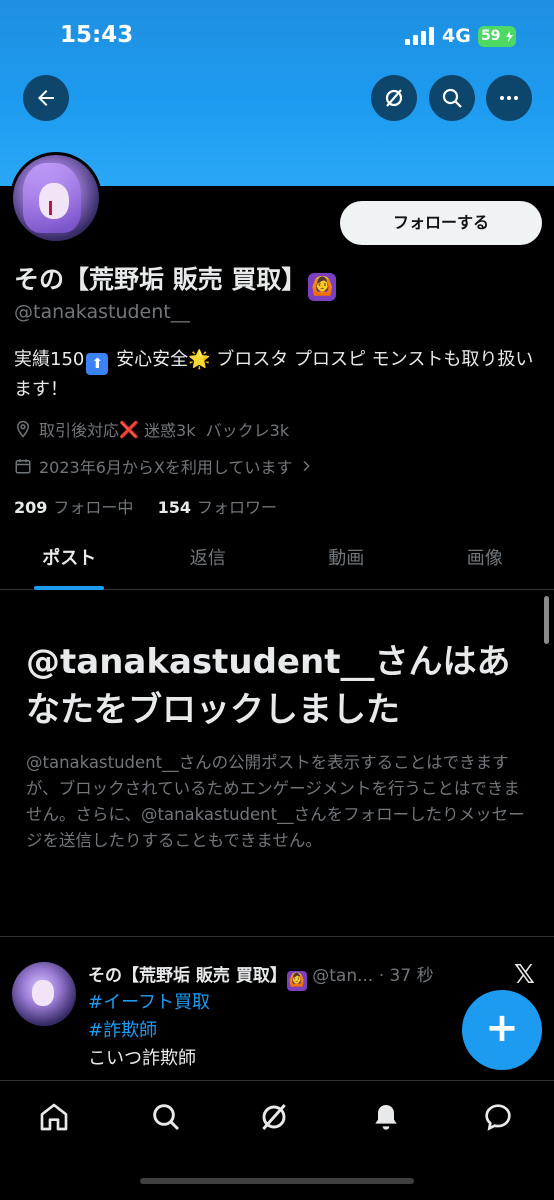  Describe the element at coordinates (307, 466) in the screenshot. I see `chevron-right-icon` at that location.